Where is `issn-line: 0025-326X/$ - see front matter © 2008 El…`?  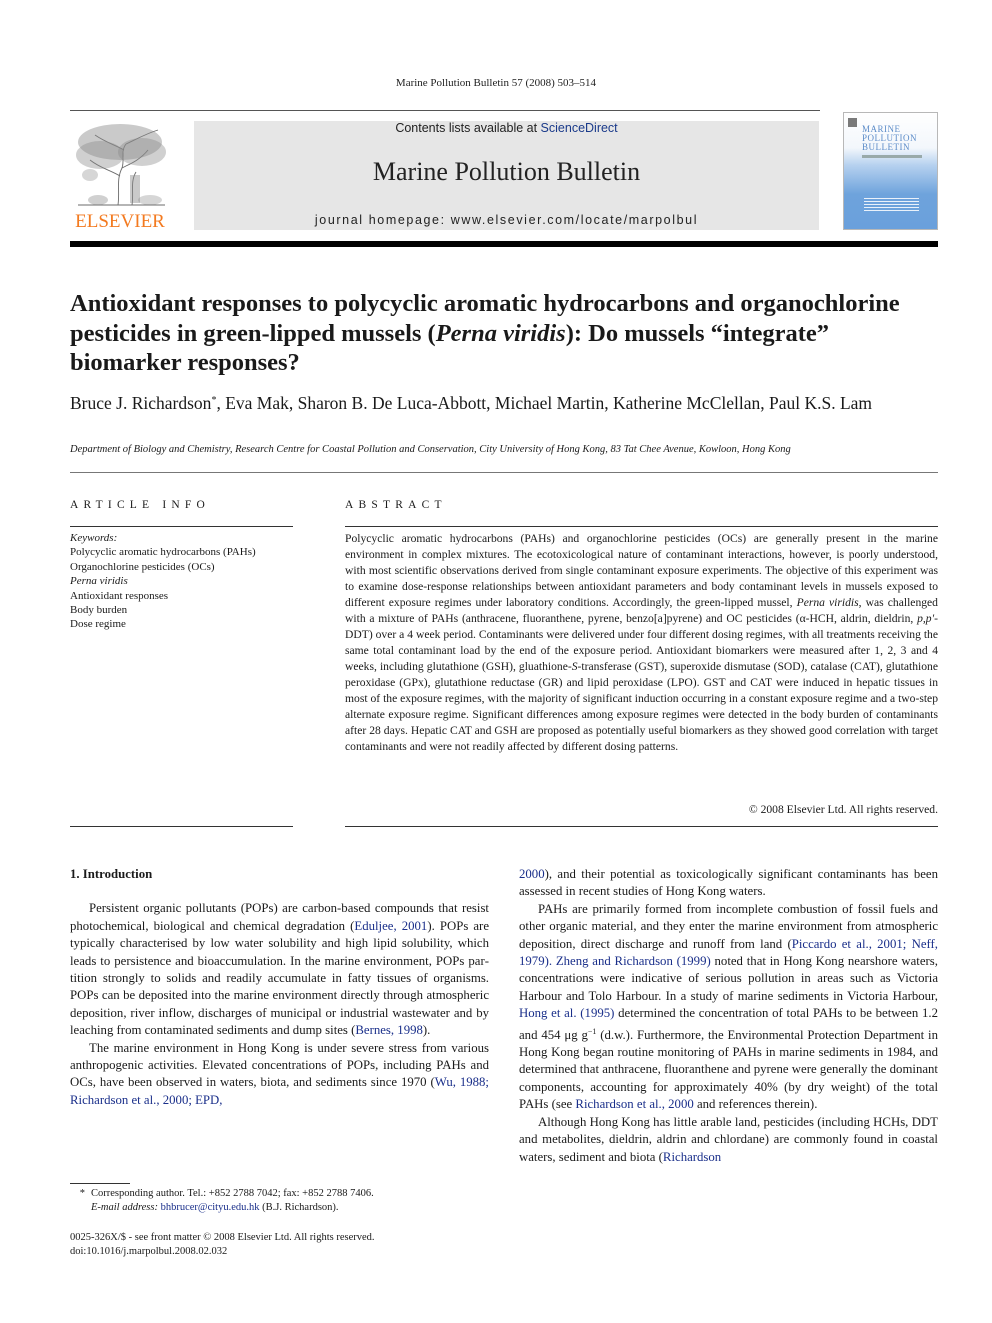 issn-line: 0025-326X/$ - see front matter © 2008 El… is located at coordinates (222, 1237).